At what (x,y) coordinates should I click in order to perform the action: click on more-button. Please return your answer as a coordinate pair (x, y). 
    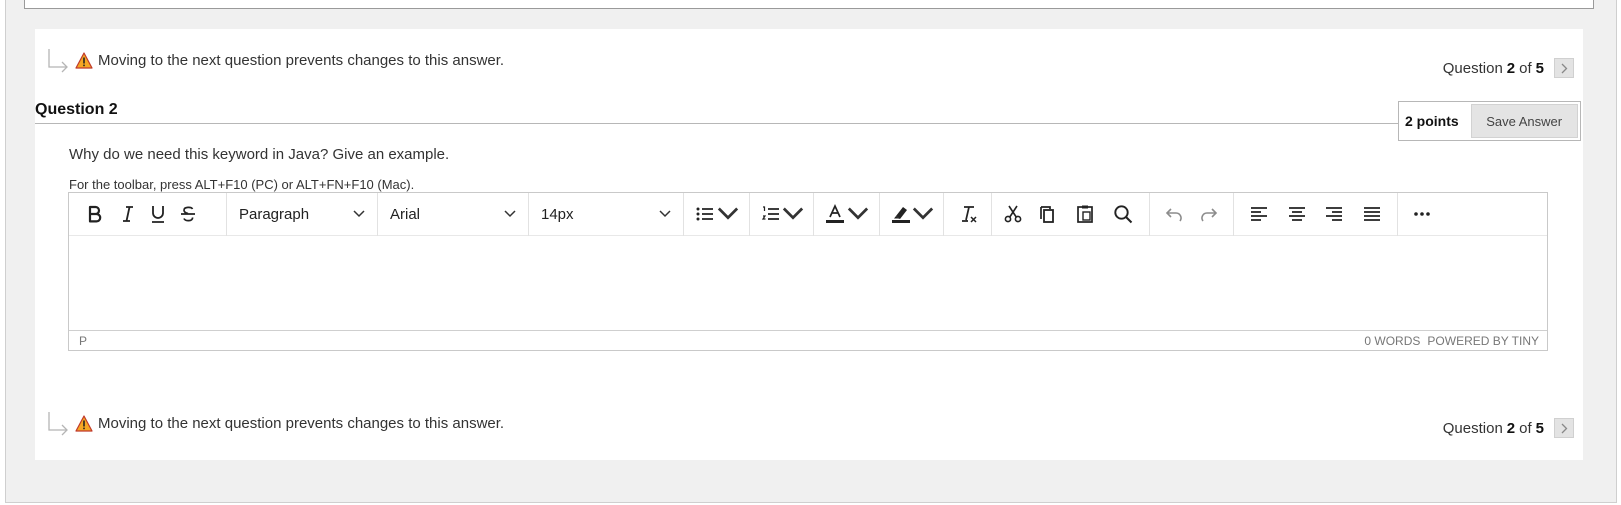
    Looking at the image, I should click on (1422, 214).